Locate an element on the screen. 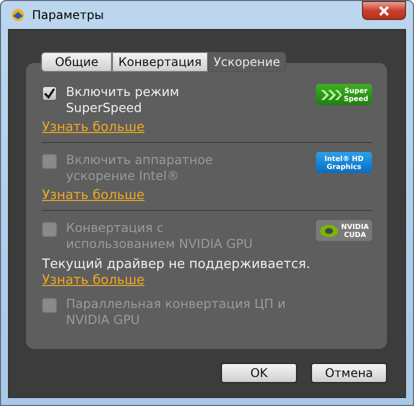  close-button is located at coordinates (384, 10).